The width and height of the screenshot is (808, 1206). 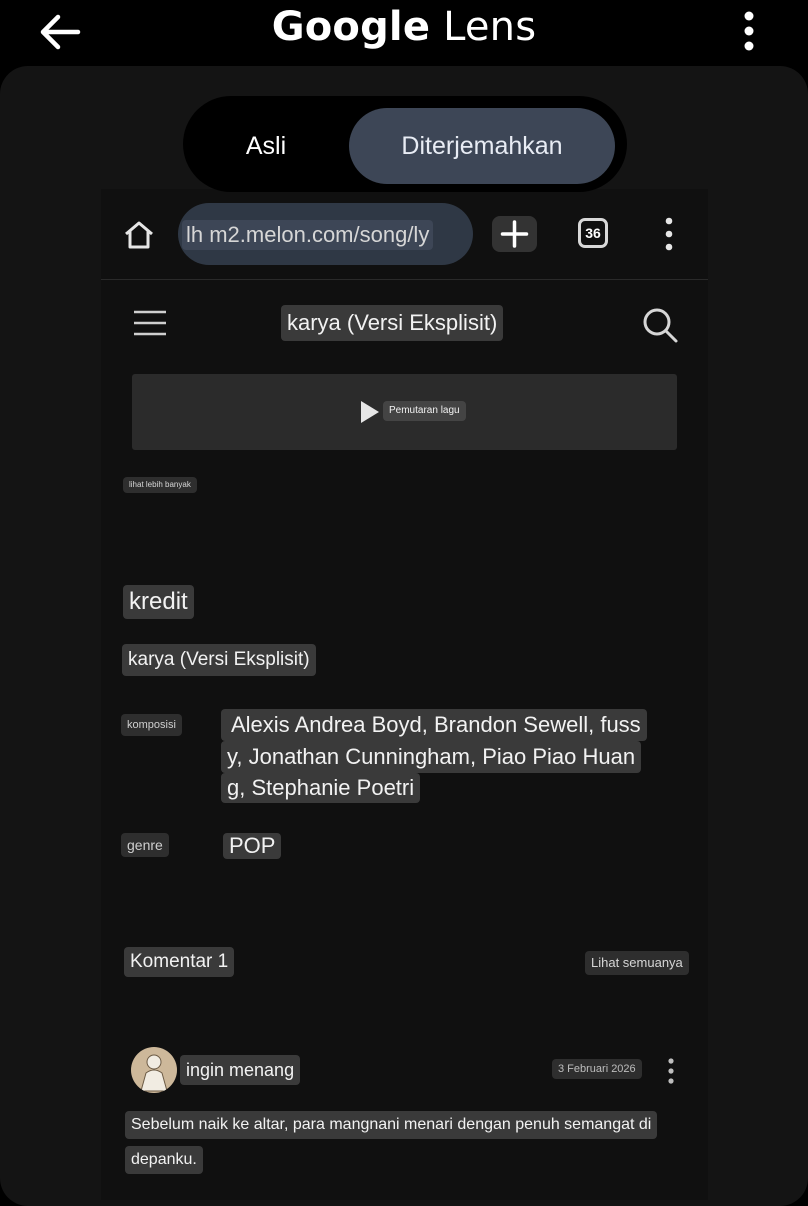 What do you see at coordinates (490, 27) in the screenshot?
I see `app-title-lens: Lens` at bounding box center [490, 27].